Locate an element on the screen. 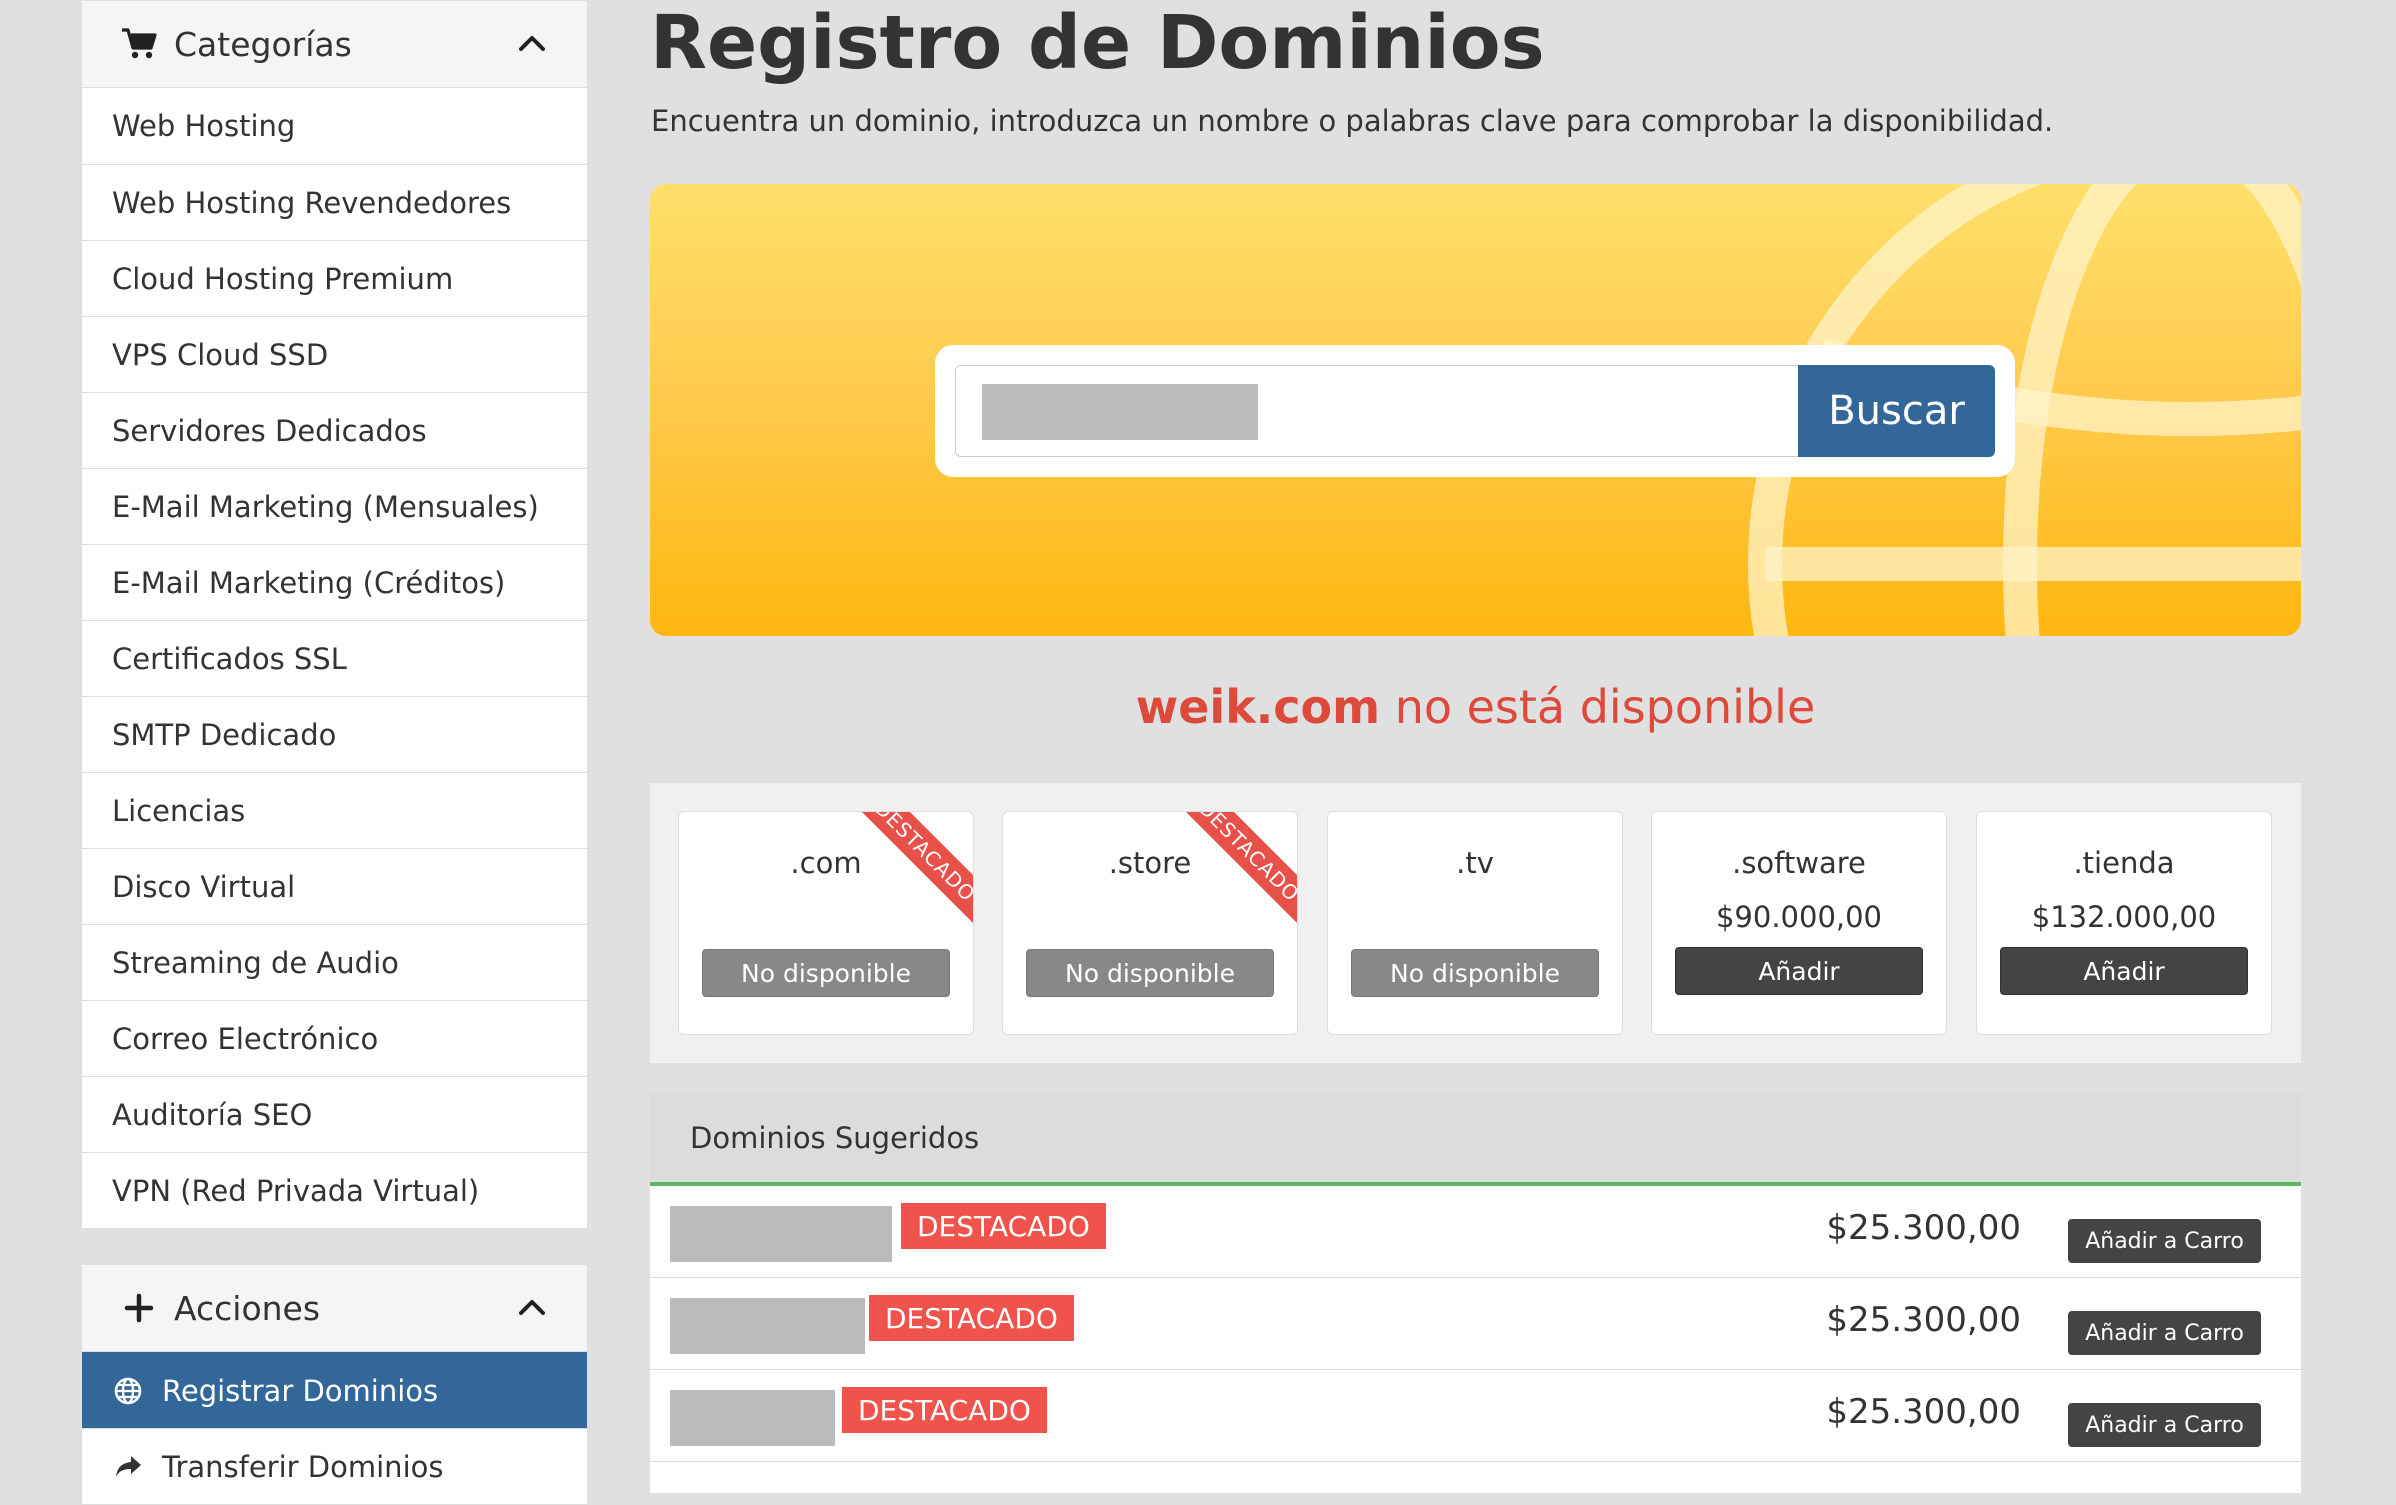 The width and height of the screenshot is (2396, 1505). sidebar-item-category: Licencias is located at coordinates (334, 810).